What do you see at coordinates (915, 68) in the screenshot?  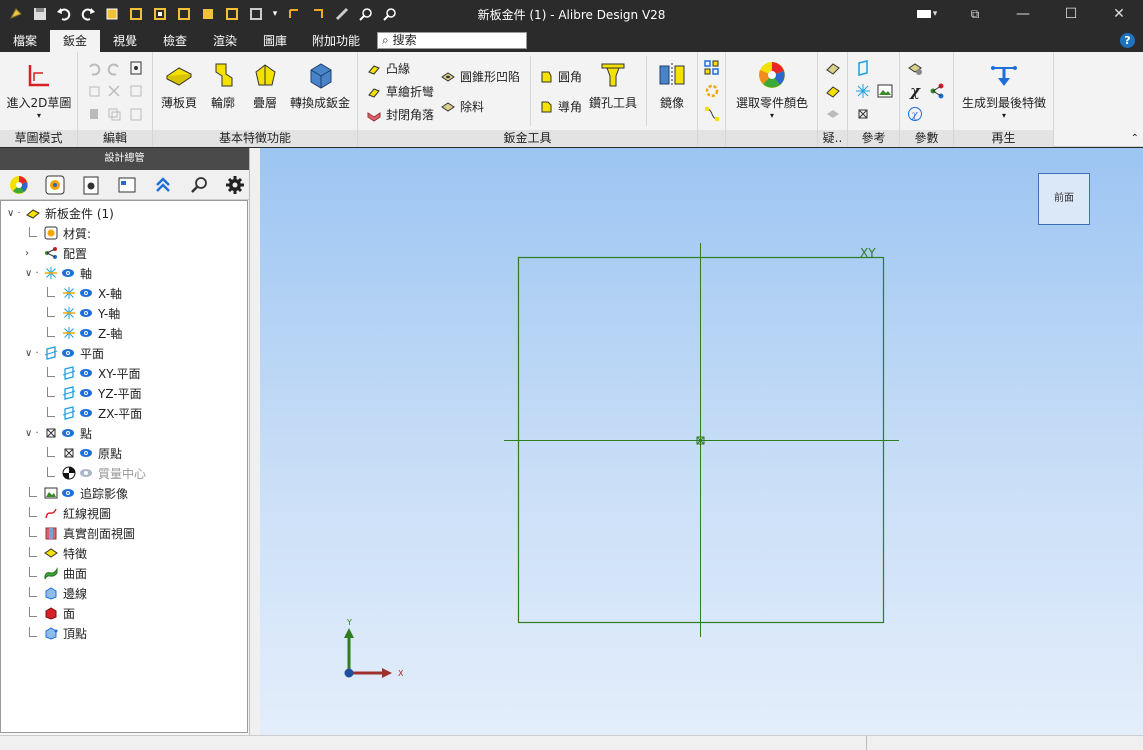 I see `equation-editor-icon` at bounding box center [915, 68].